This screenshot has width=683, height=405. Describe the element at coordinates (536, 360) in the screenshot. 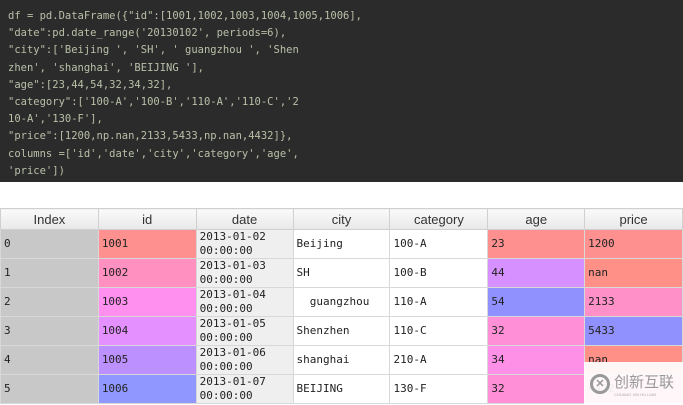

I see `age-cell: 34` at that location.